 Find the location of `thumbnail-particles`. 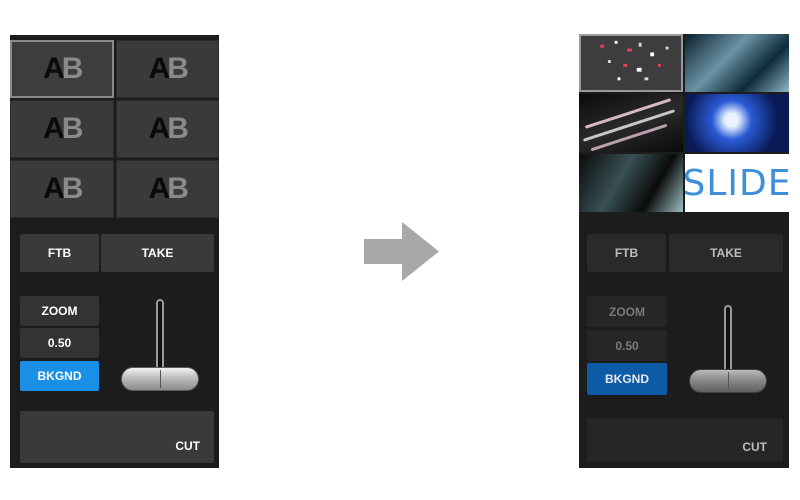

thumbnail-particles is located at coordinates (631, 63).